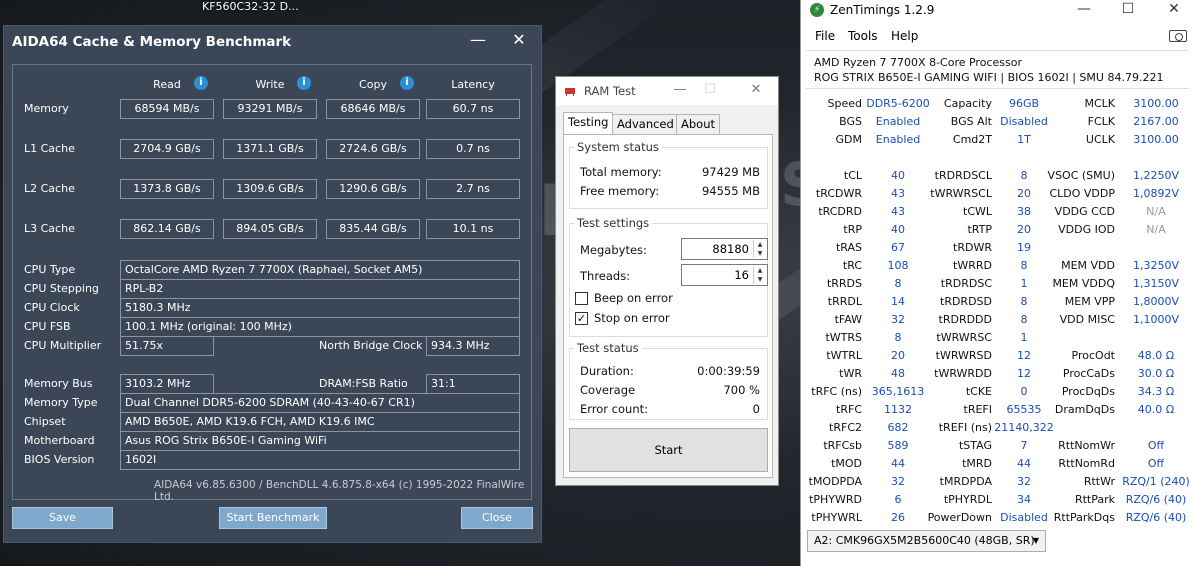 This screenshot has height=566, width=1193. Describe the element at coordinates (978, 391) in the screenshot. I see `timing-label: tCKE` at that location.